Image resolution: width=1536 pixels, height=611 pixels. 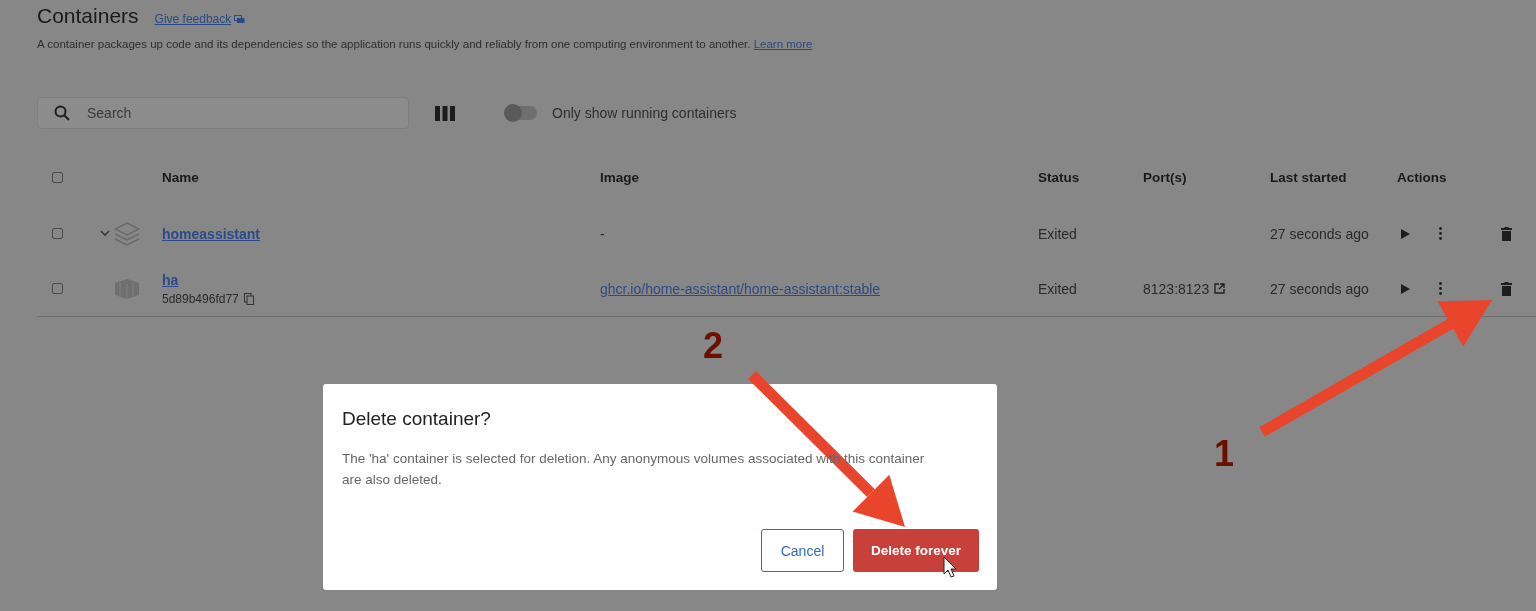 What do you see at coordinates (644, 113) in the screenshot?
I see `toggle-label: Only show running containers` at bounding box center [644, 113].